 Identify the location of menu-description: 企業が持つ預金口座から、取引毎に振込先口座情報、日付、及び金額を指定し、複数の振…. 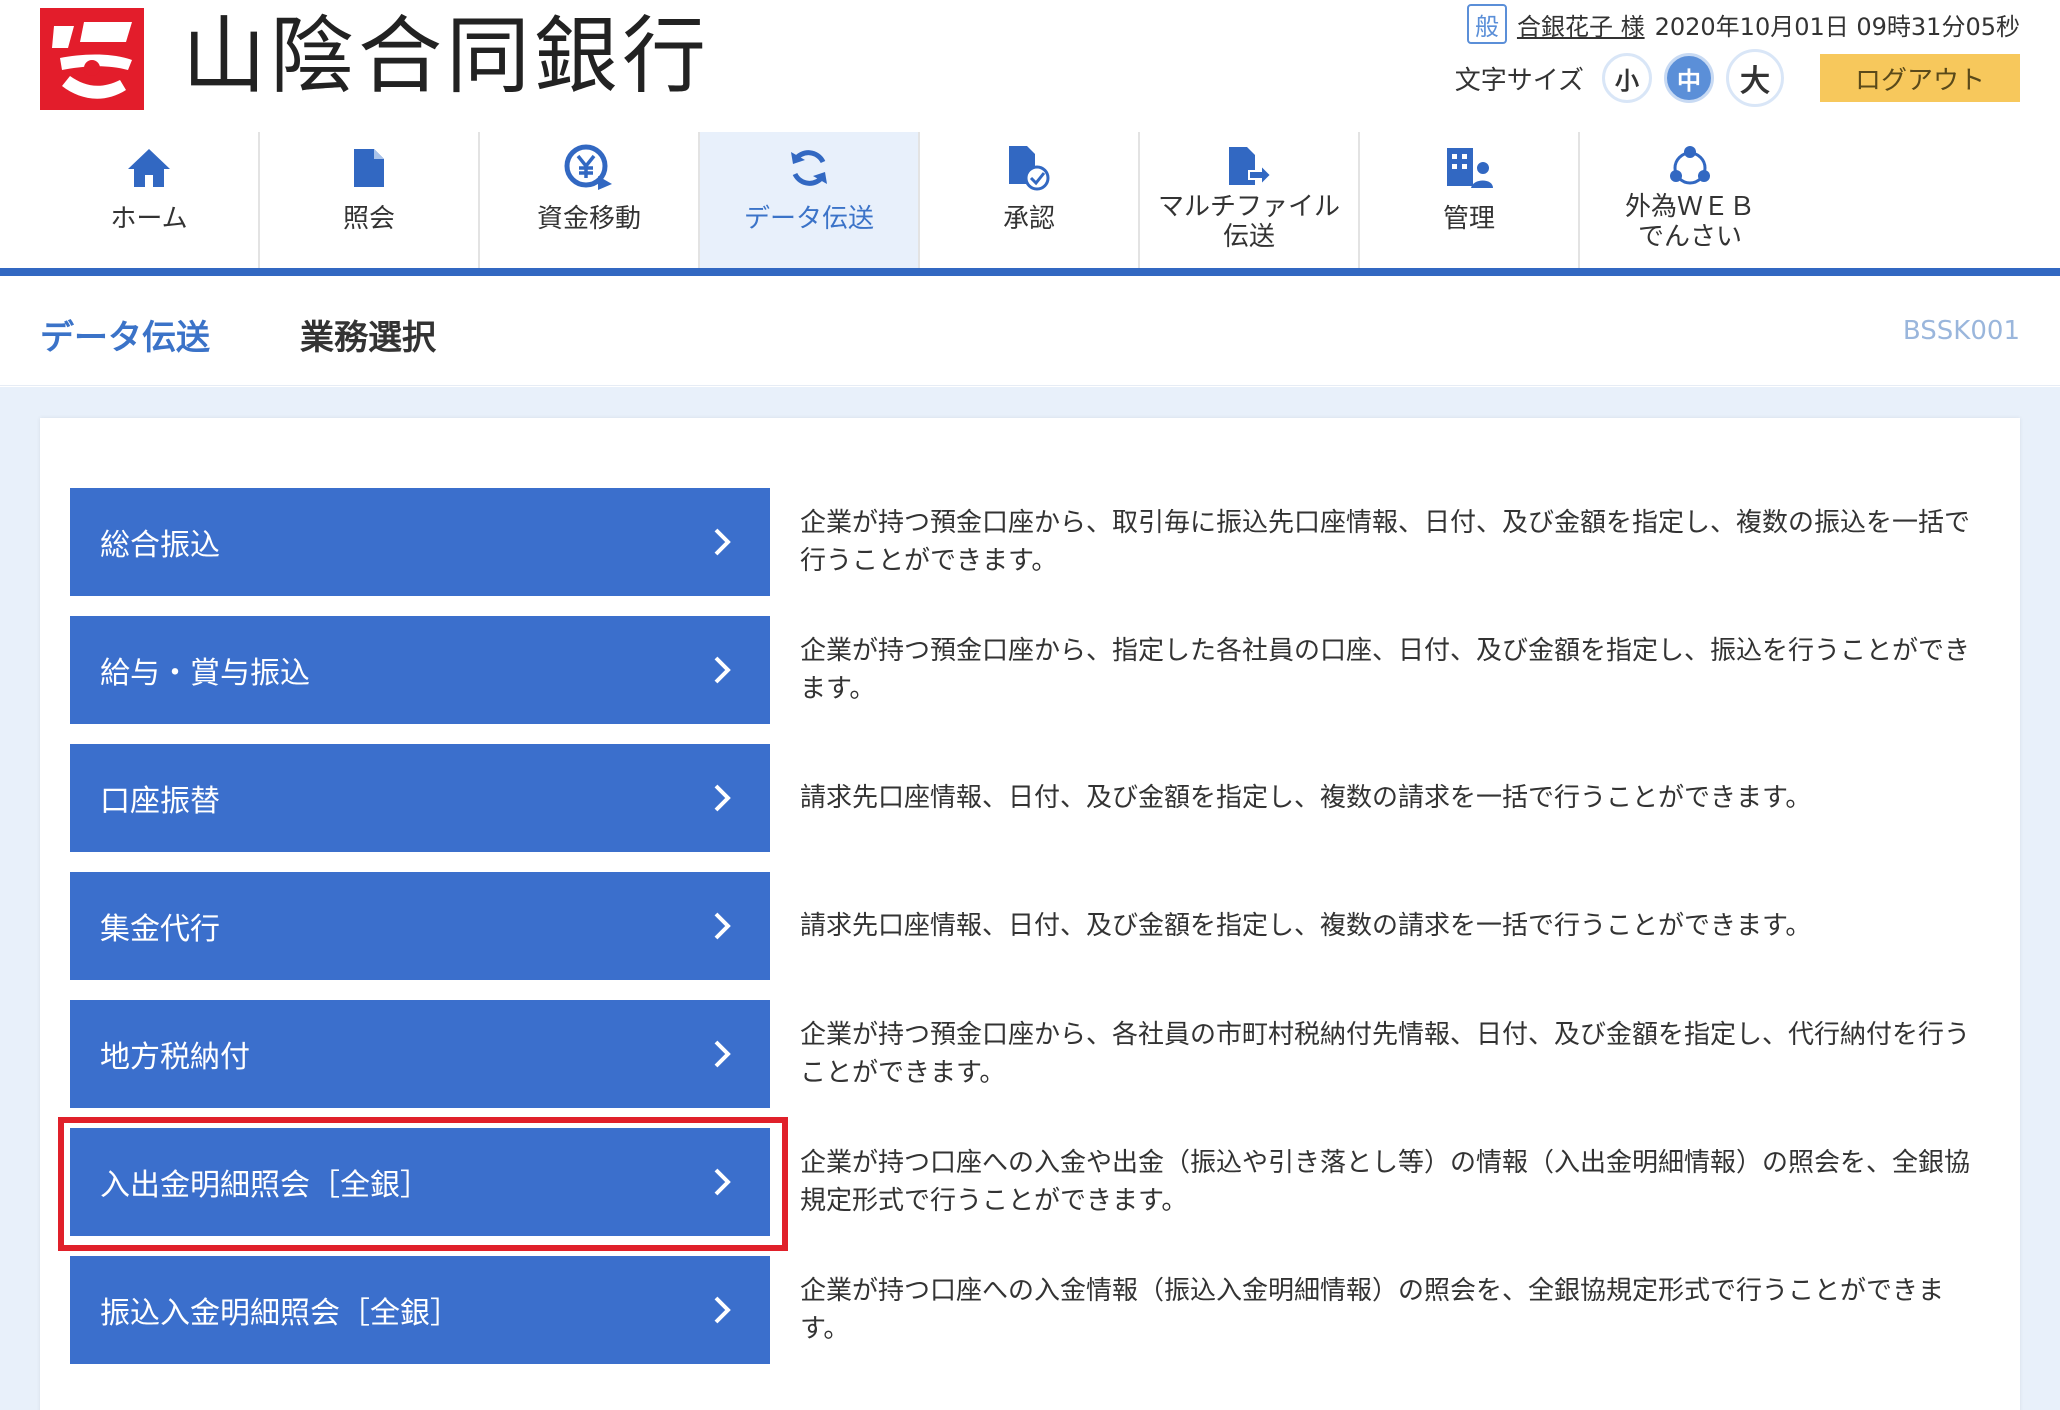
(1385, 542).